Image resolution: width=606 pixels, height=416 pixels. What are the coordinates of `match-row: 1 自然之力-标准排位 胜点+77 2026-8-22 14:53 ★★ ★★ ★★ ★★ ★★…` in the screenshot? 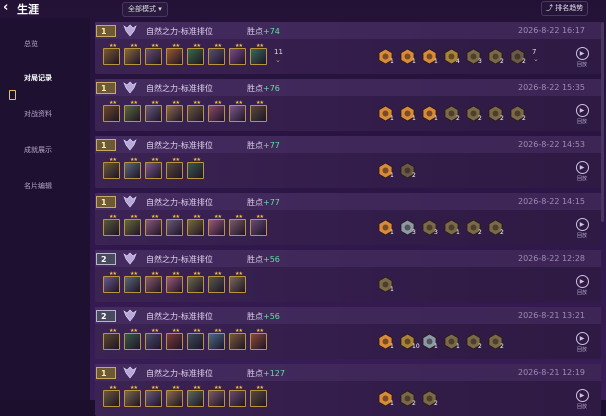 It's located at (348, 162).